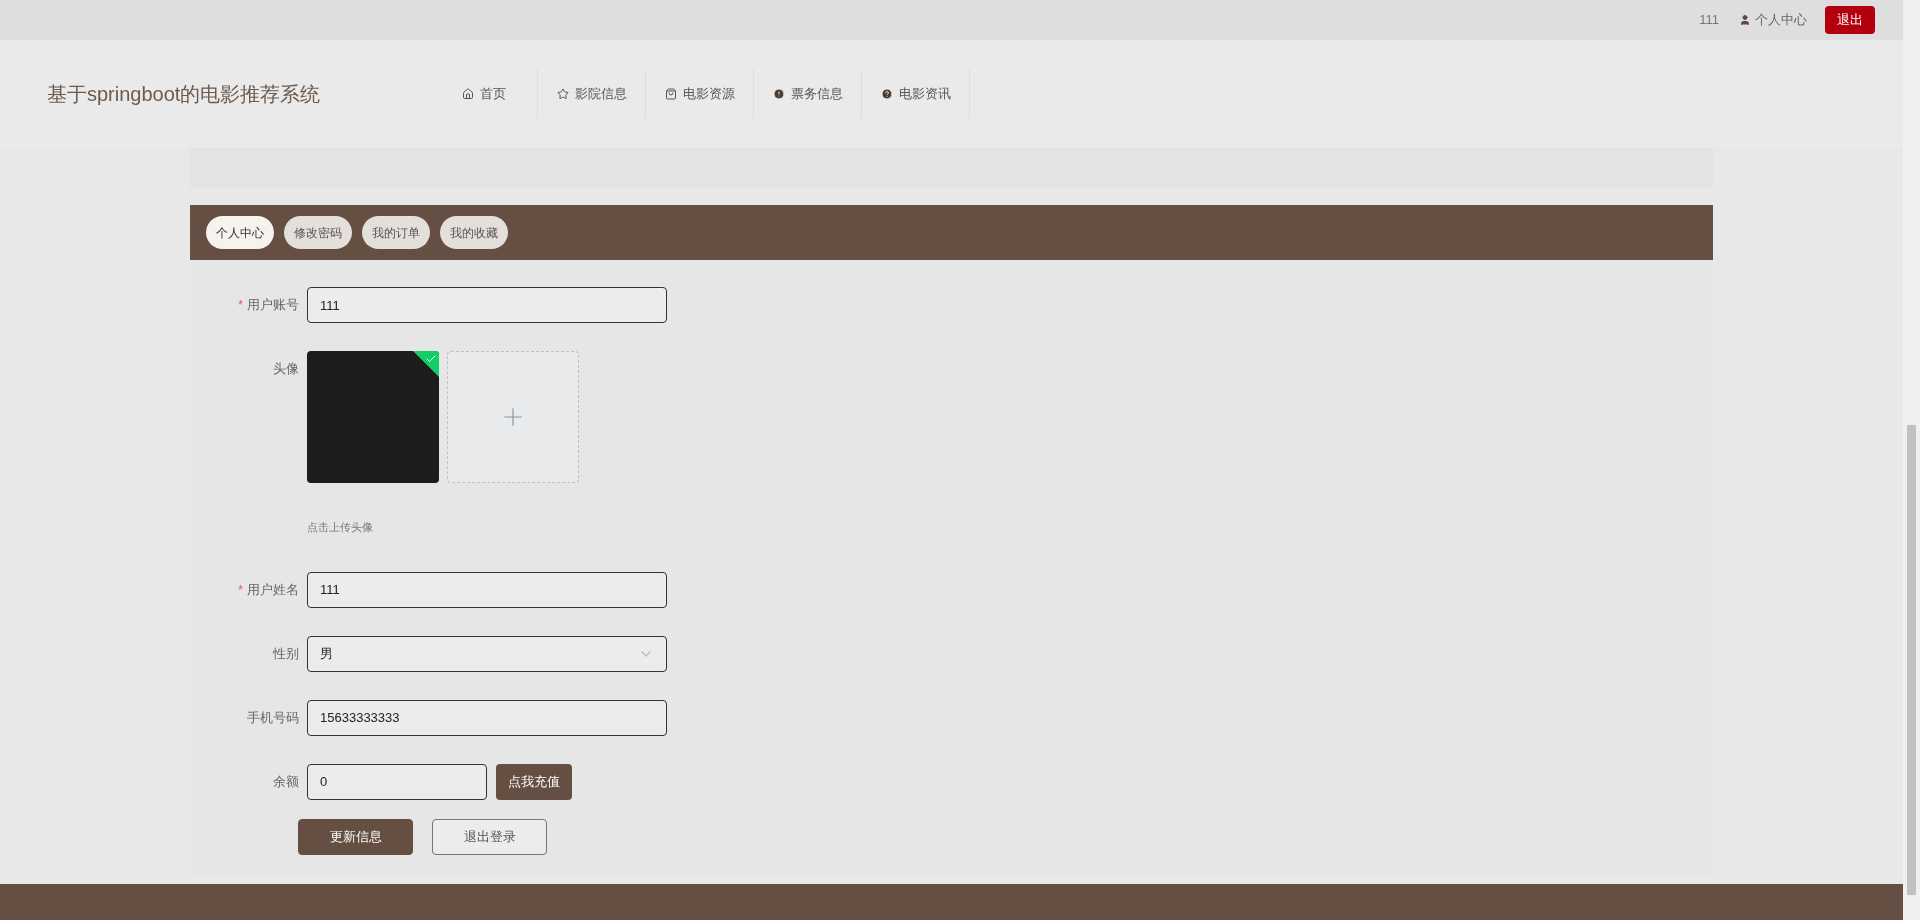 This screenshot has width=1920, height=920. I want to click on upload-box, so click(513, 417).